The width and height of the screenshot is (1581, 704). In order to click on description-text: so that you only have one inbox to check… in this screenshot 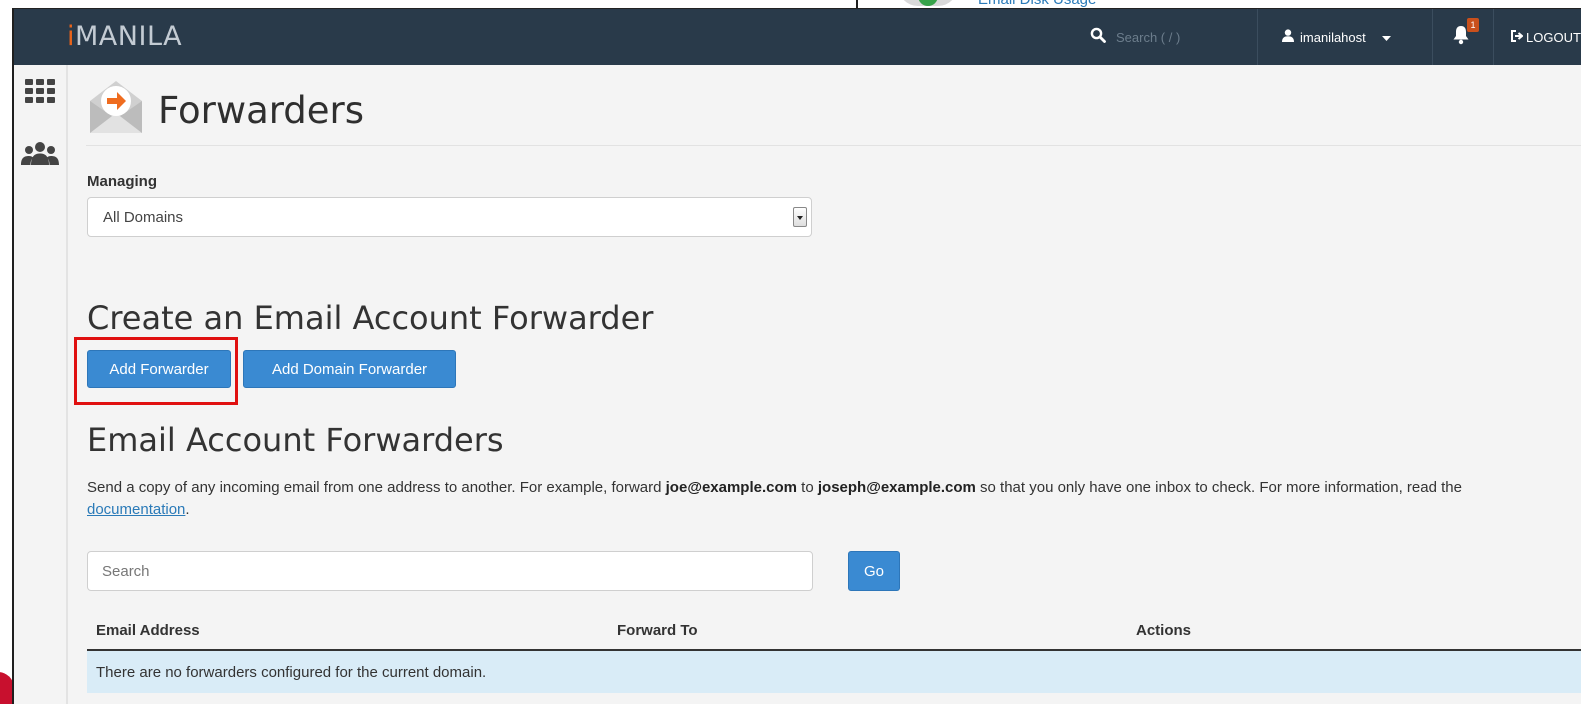, I will do `click(1218, 487)`.